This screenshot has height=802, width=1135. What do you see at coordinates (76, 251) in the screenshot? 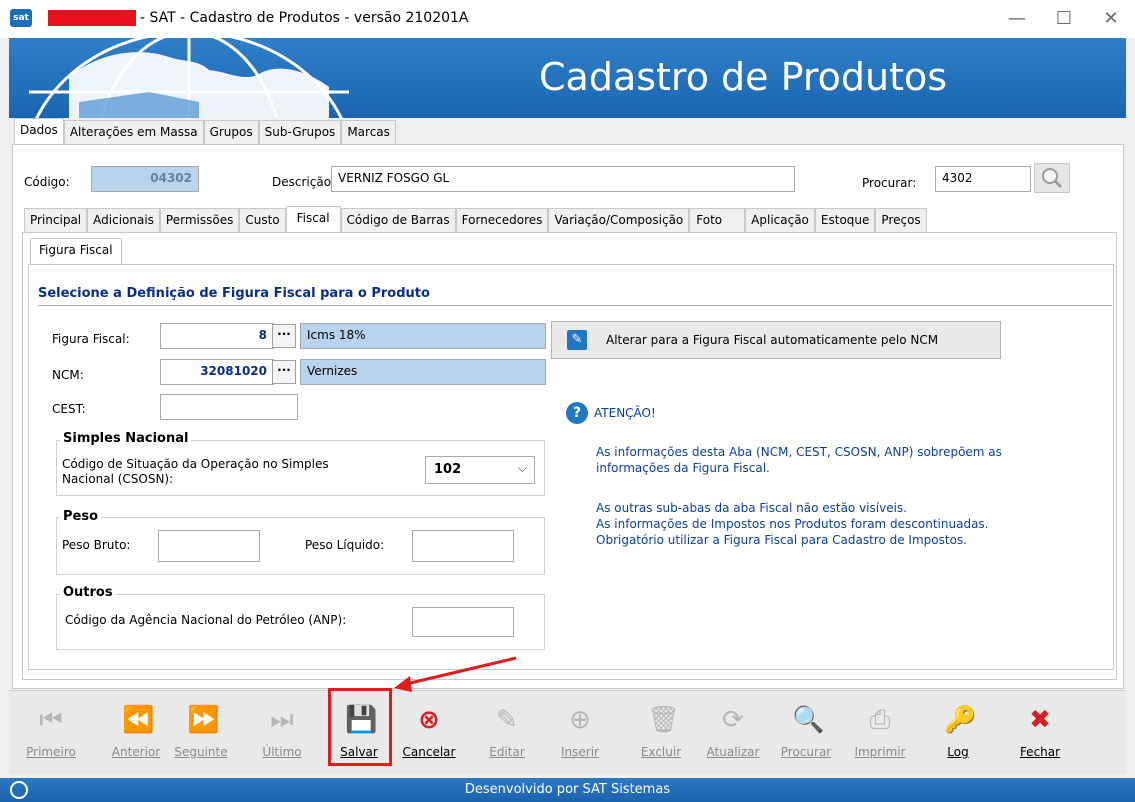
I see `tab-figura-fiscal: Figura Fiscal` at bounding box center [76, 251].